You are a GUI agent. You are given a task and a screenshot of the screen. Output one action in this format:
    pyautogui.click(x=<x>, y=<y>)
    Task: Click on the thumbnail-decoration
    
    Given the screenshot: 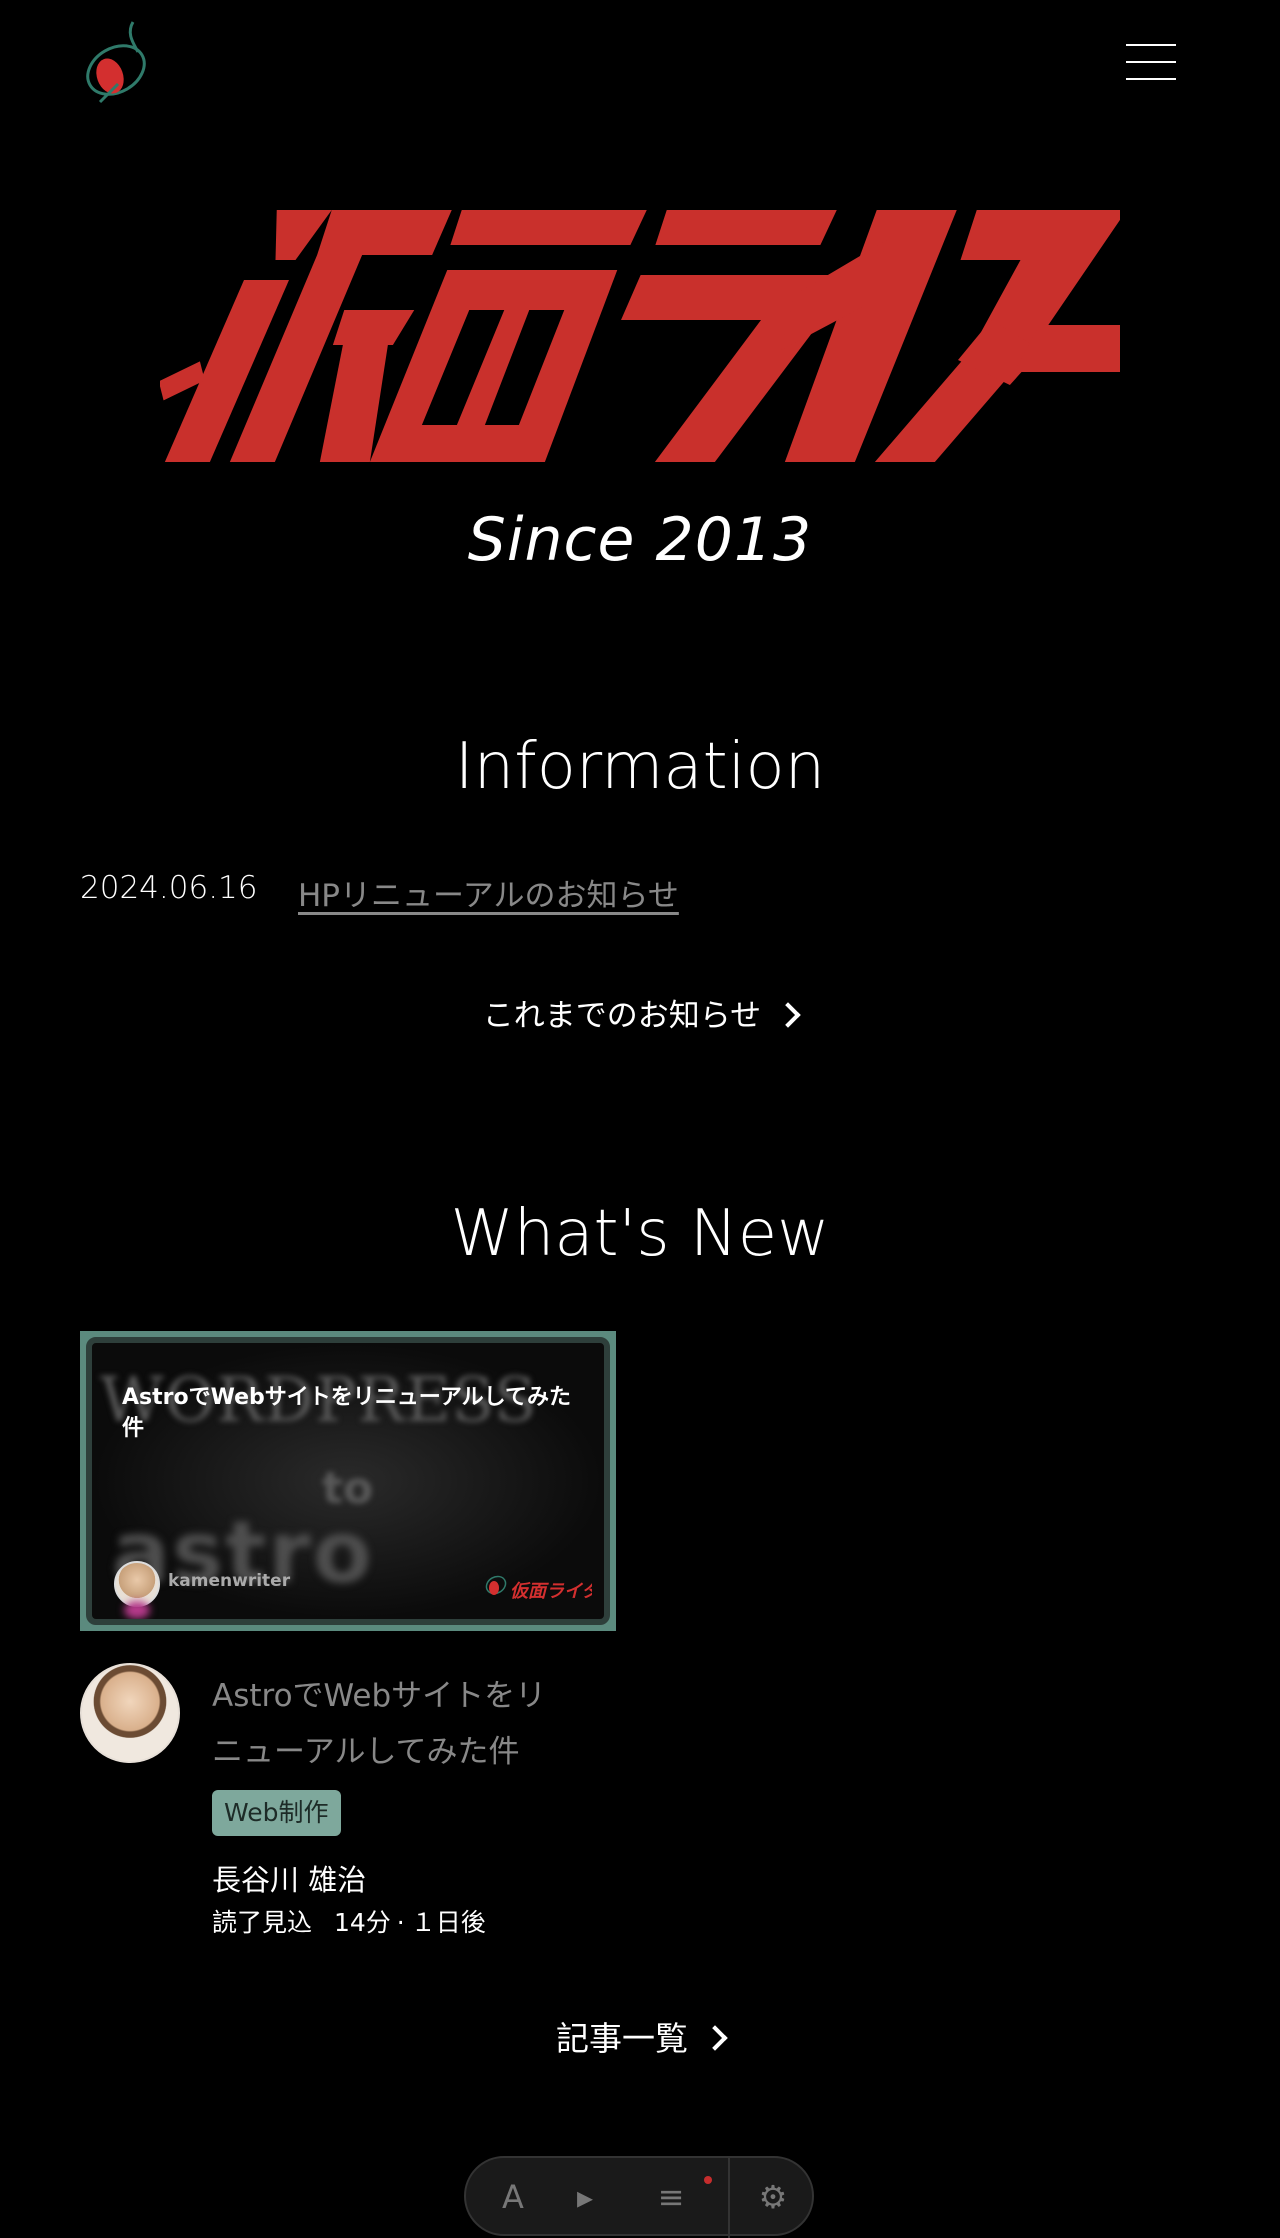 What is the action you would take?
    pyautogui.click(x=137, y=1610)
    